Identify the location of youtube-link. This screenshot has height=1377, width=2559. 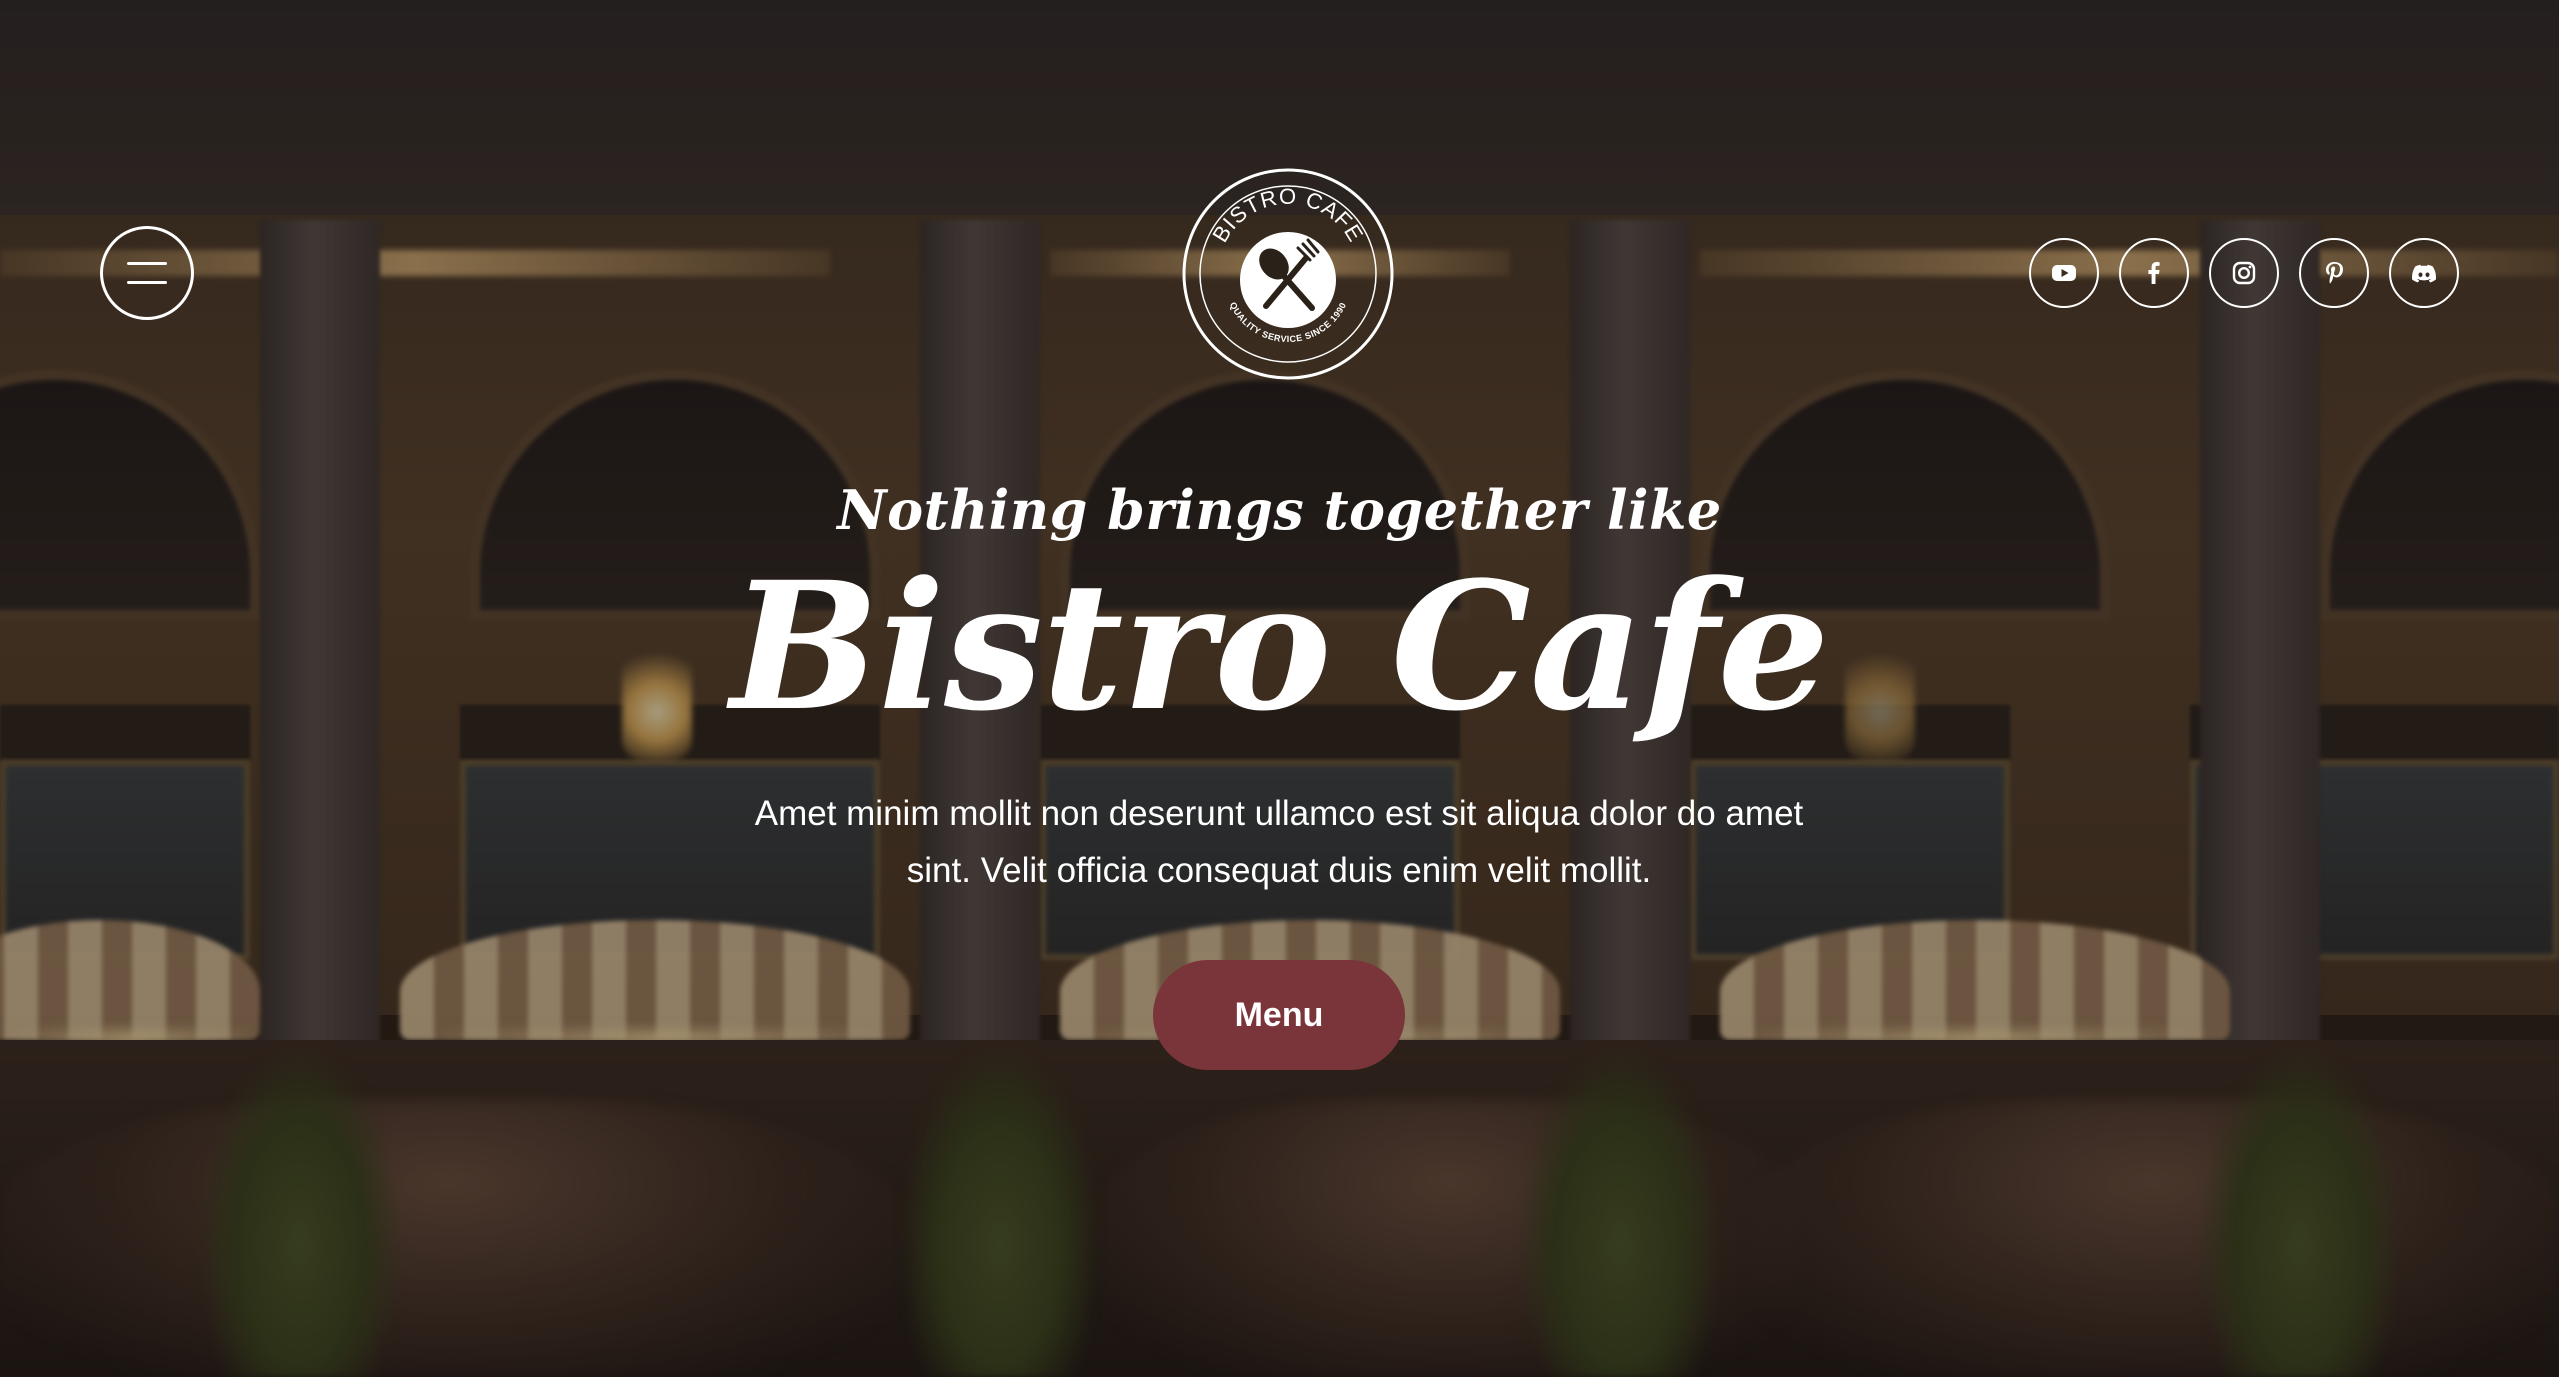
(2064, 273).